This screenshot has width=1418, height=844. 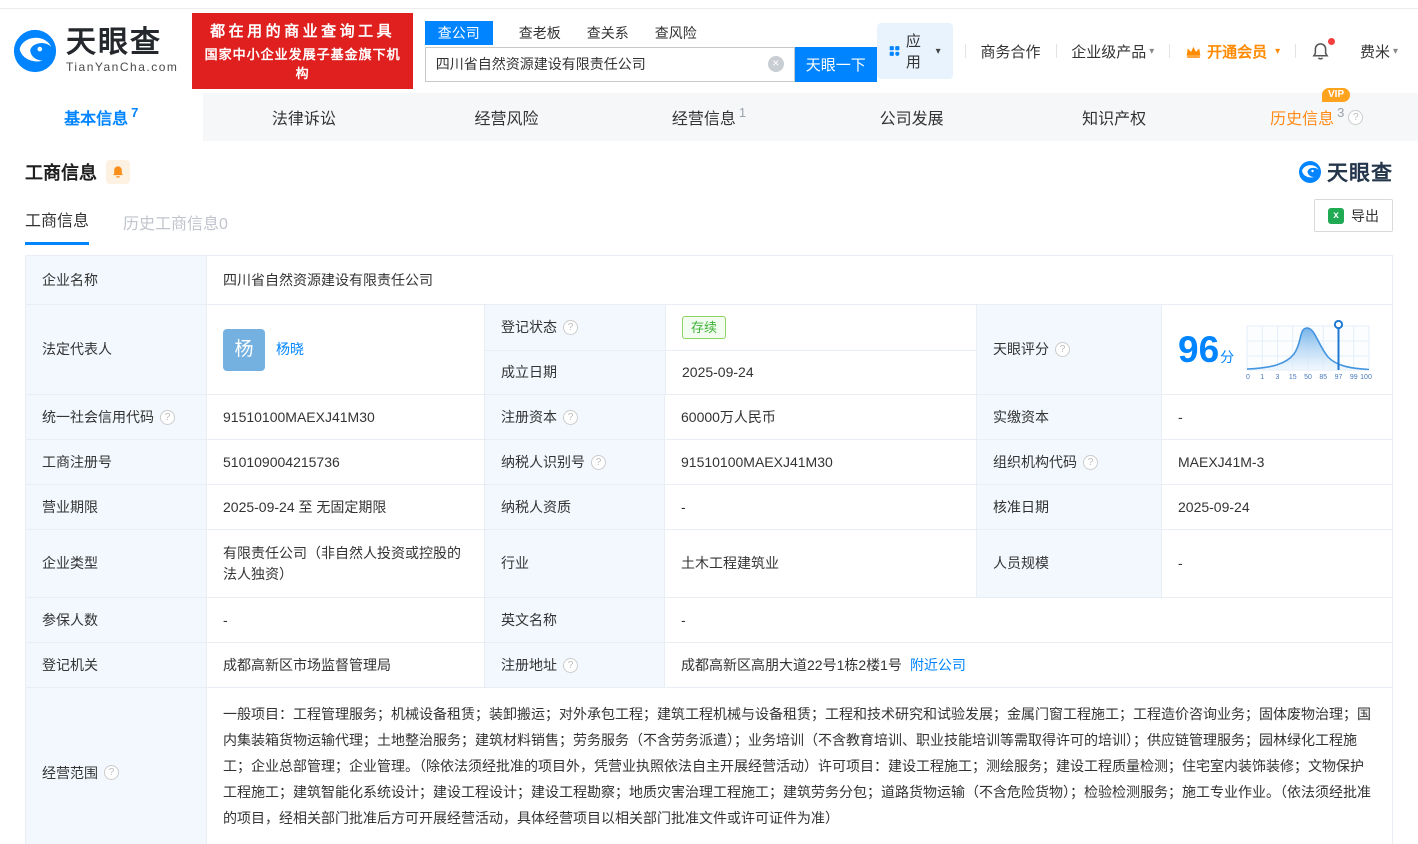 I want to click on reg-authority-value: 成都高新区市场监督管理局, so click(x=345, y=665).